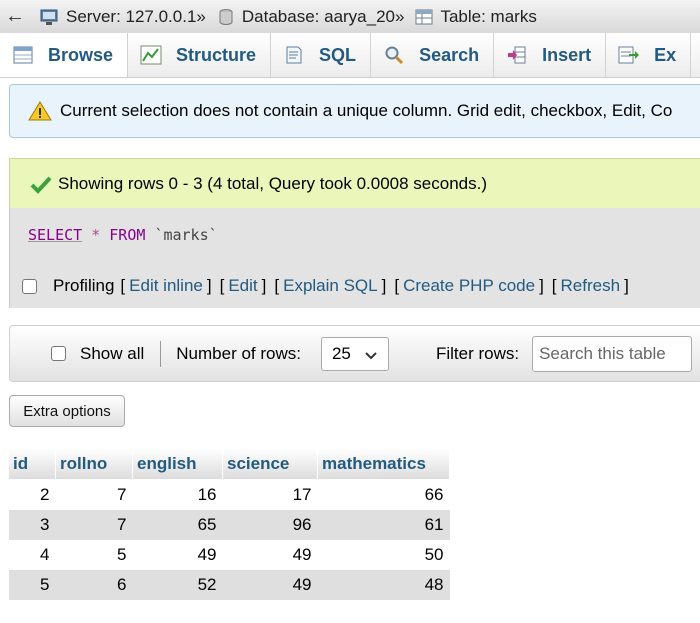  What do you see at coordinates (96, 235) in the screenshot?
I see `sql-star: *` at bounding box center [96, 235].